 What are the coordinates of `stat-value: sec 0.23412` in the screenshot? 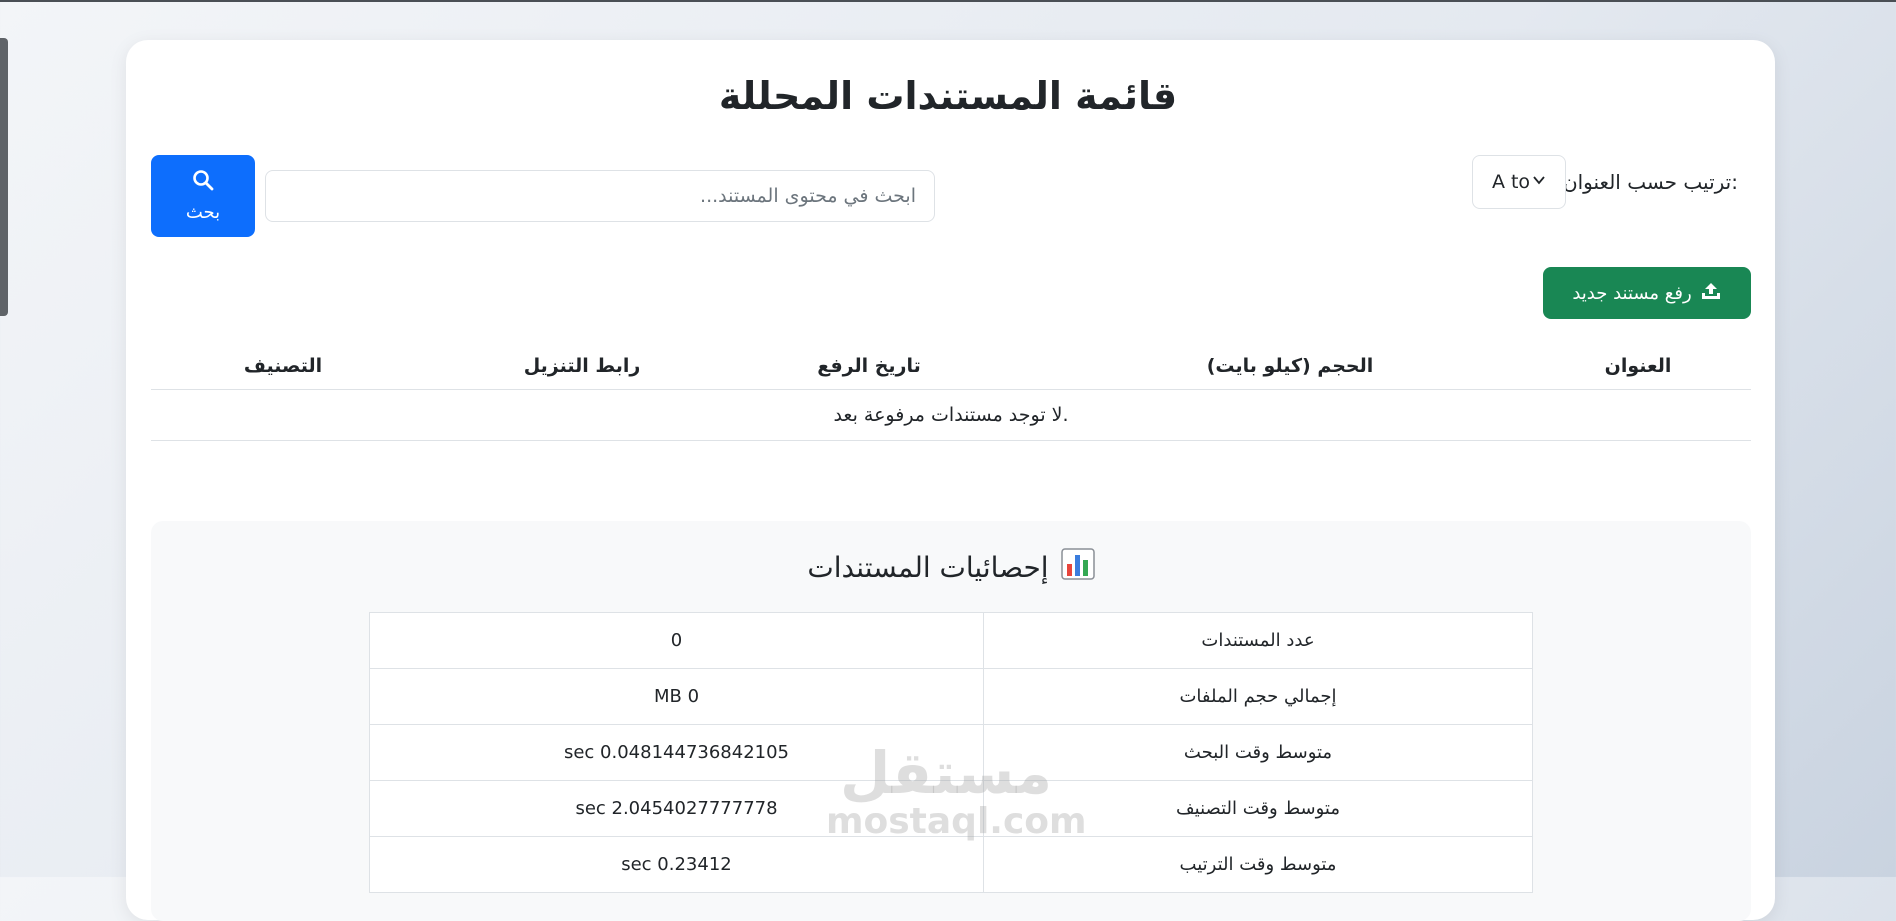 It's located at (676, 864).